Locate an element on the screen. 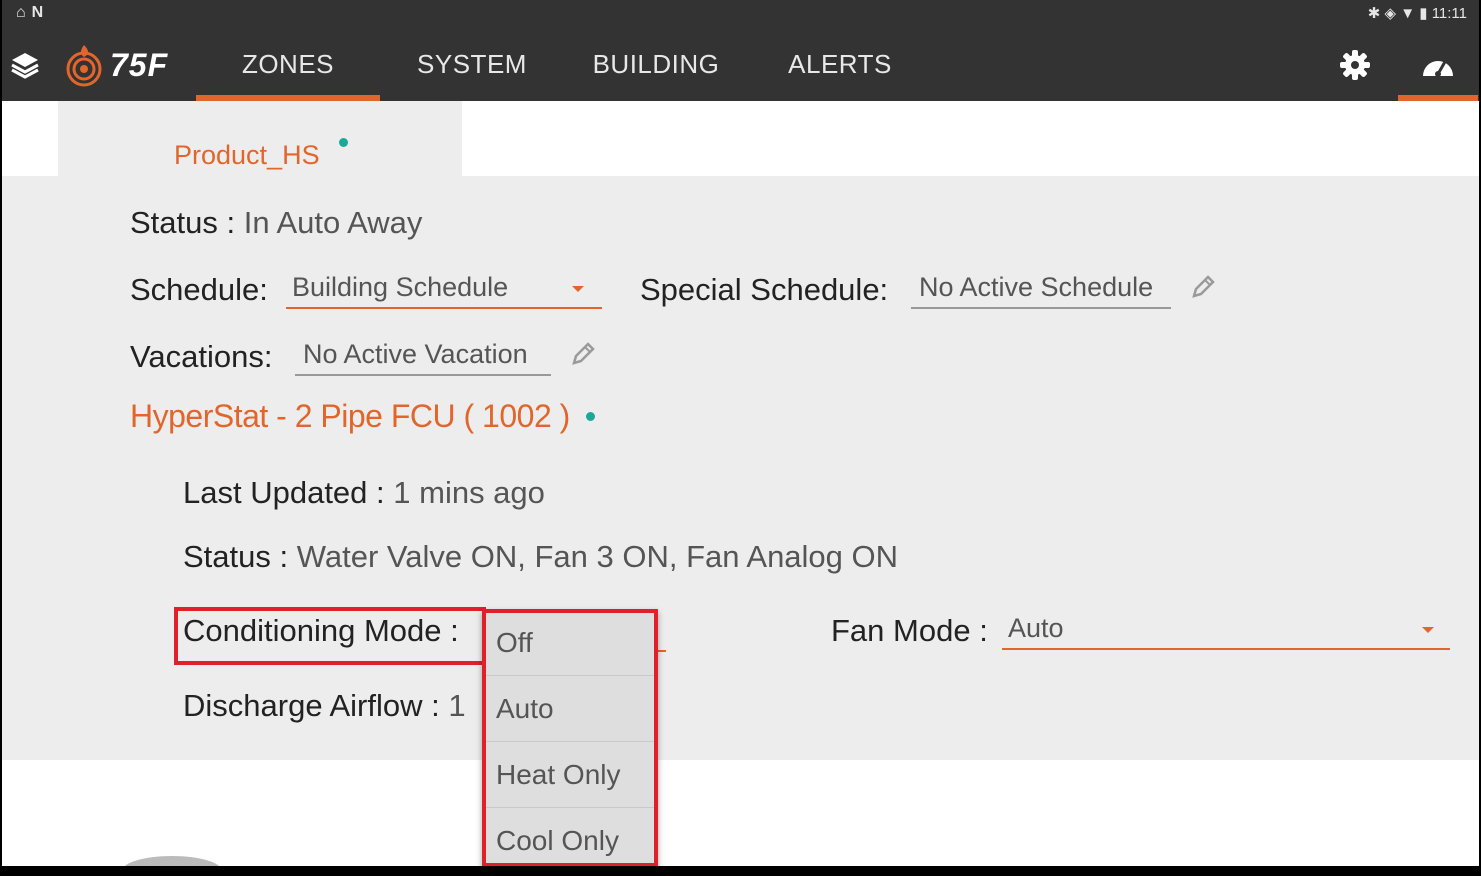 Image resolution: width=1481 pixels, height=876 pixels. special-schedule-value: No Active Schedule is located at coordinates (1036, 287).